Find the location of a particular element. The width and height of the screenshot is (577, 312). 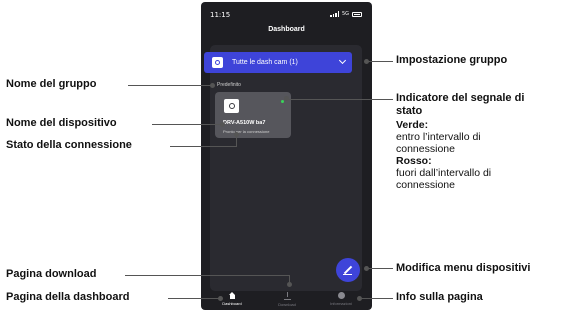

nav-info: Informazioni is located at coordinates (341, 299).